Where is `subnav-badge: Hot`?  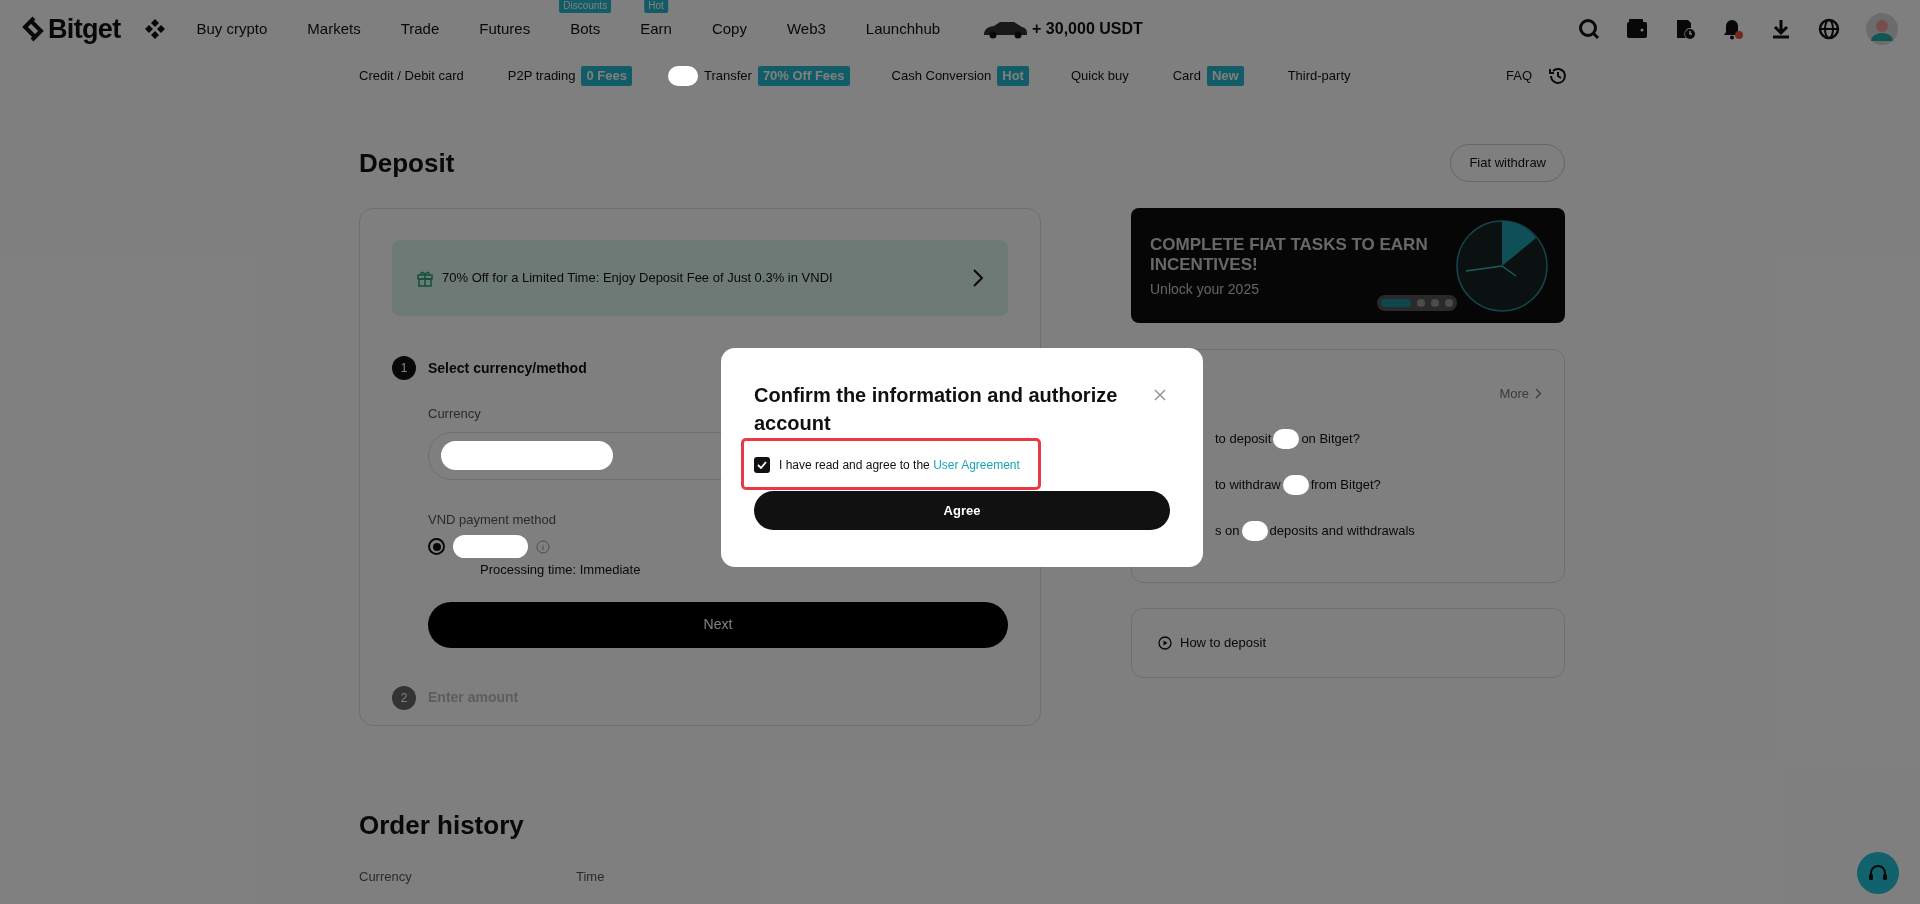
subnav-badge: Hot is located at coordinates (1013, 76).